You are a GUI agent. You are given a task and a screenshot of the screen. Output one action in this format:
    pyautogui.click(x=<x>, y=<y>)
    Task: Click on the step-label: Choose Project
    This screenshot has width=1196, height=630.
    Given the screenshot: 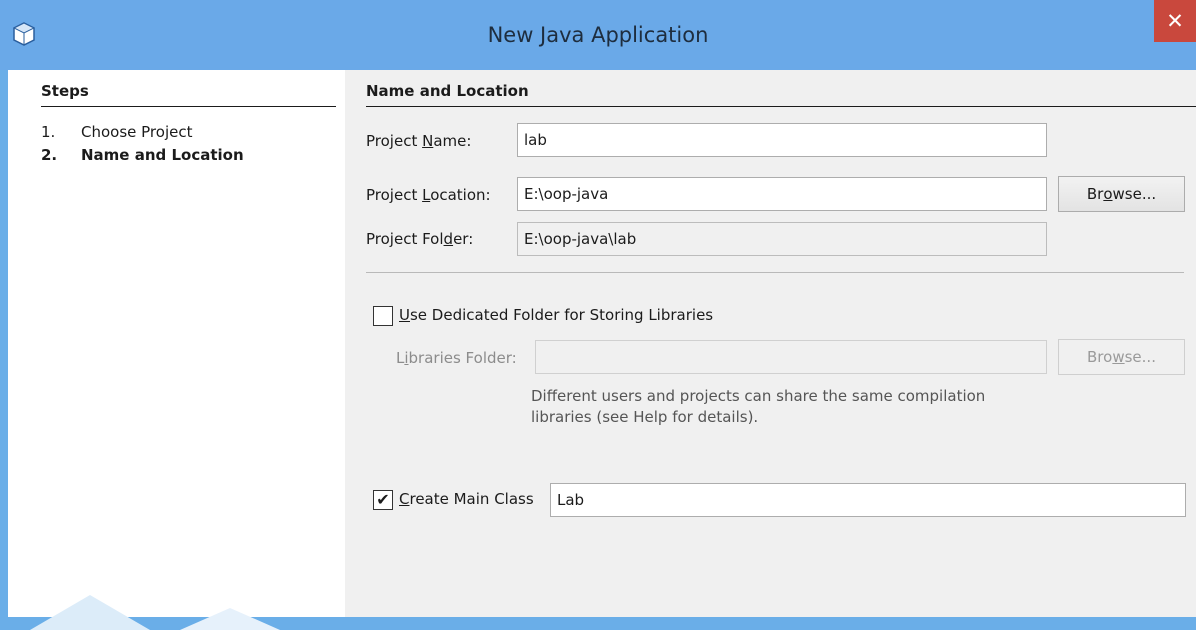 What is the action you would take?
    pyautogui.click(x=137, y=132)
    